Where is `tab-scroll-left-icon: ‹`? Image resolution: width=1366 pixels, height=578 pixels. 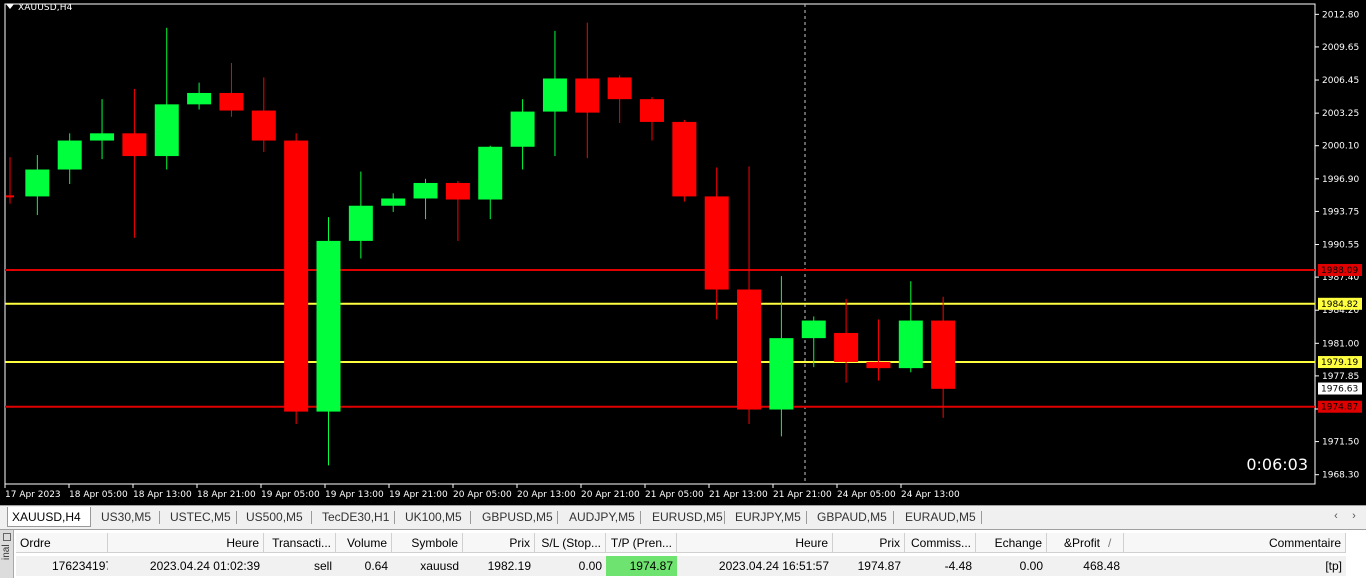 tab-scroll-left-icon: ‹ is located at coordinates (1336, 516).